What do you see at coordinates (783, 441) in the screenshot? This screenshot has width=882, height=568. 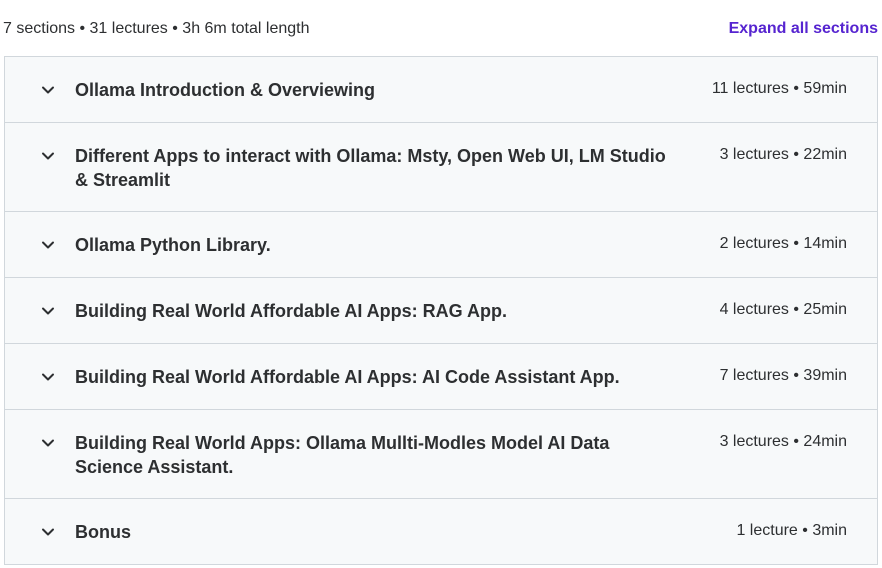 I see `section-meta: 3 lectures • 24min` at bounding box center [783, 441].